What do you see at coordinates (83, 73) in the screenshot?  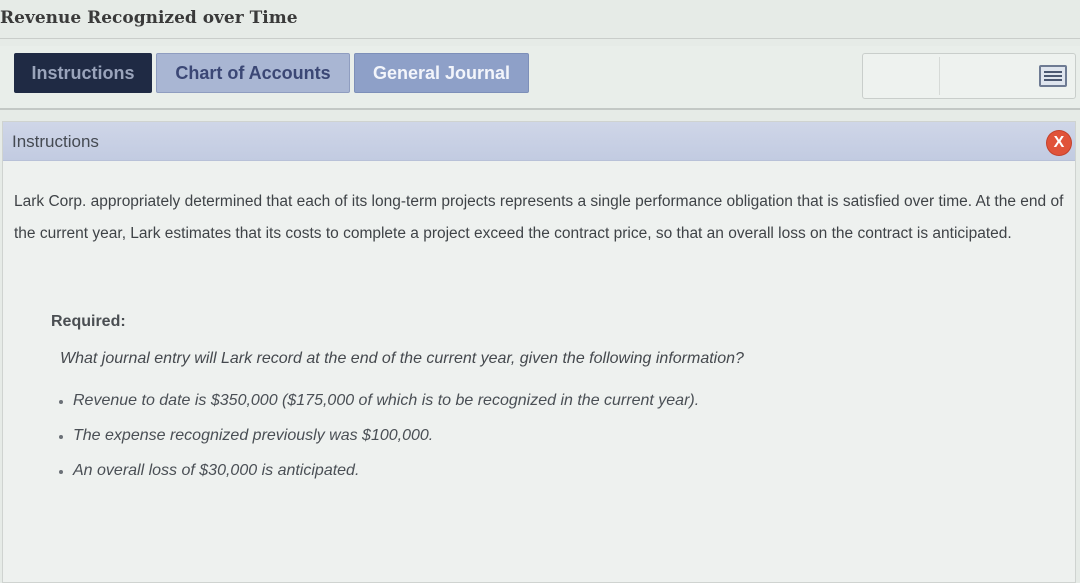 I see `tab-instructions: Instructions` at bounding box center [83, 73].